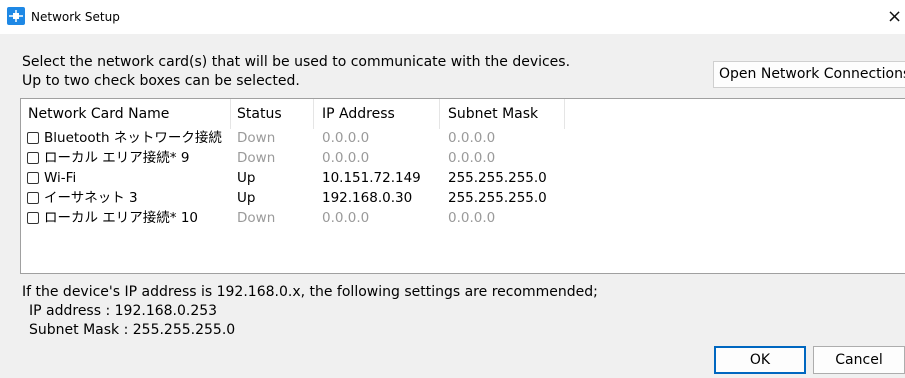  I want to click on network-card-name: イーサネット 3, so click(91, 198).